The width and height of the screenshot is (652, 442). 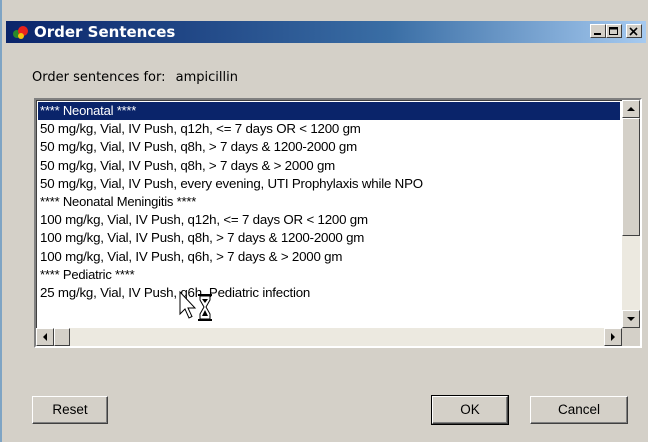 I want to click on horizontal-scrollbar, so click(x=329, y=337).